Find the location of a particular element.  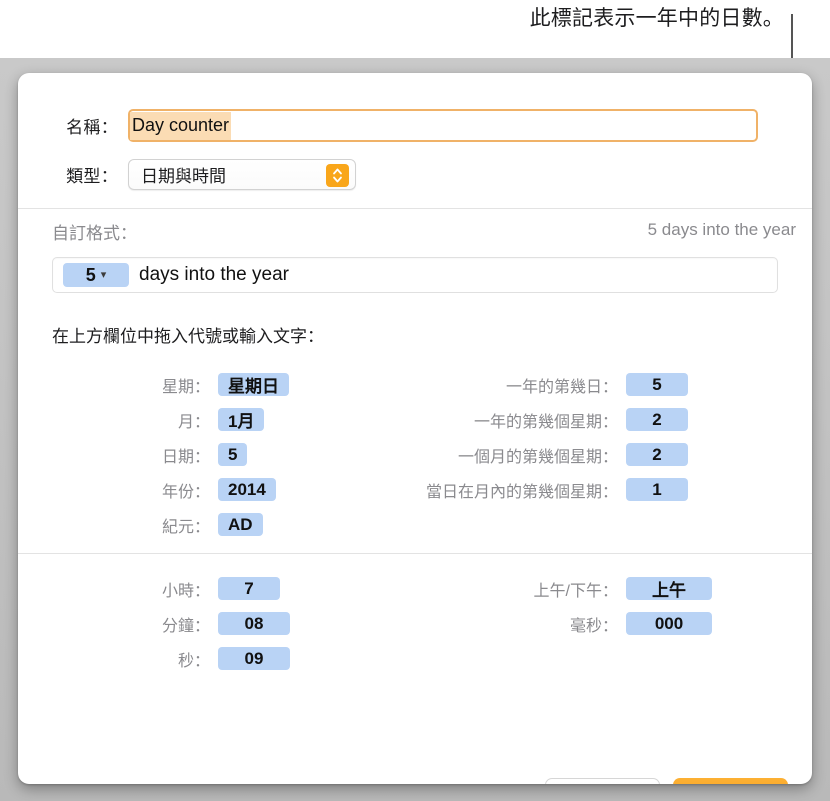

token-pill-am-pm: 上午 is located at coordinates (669, 588).